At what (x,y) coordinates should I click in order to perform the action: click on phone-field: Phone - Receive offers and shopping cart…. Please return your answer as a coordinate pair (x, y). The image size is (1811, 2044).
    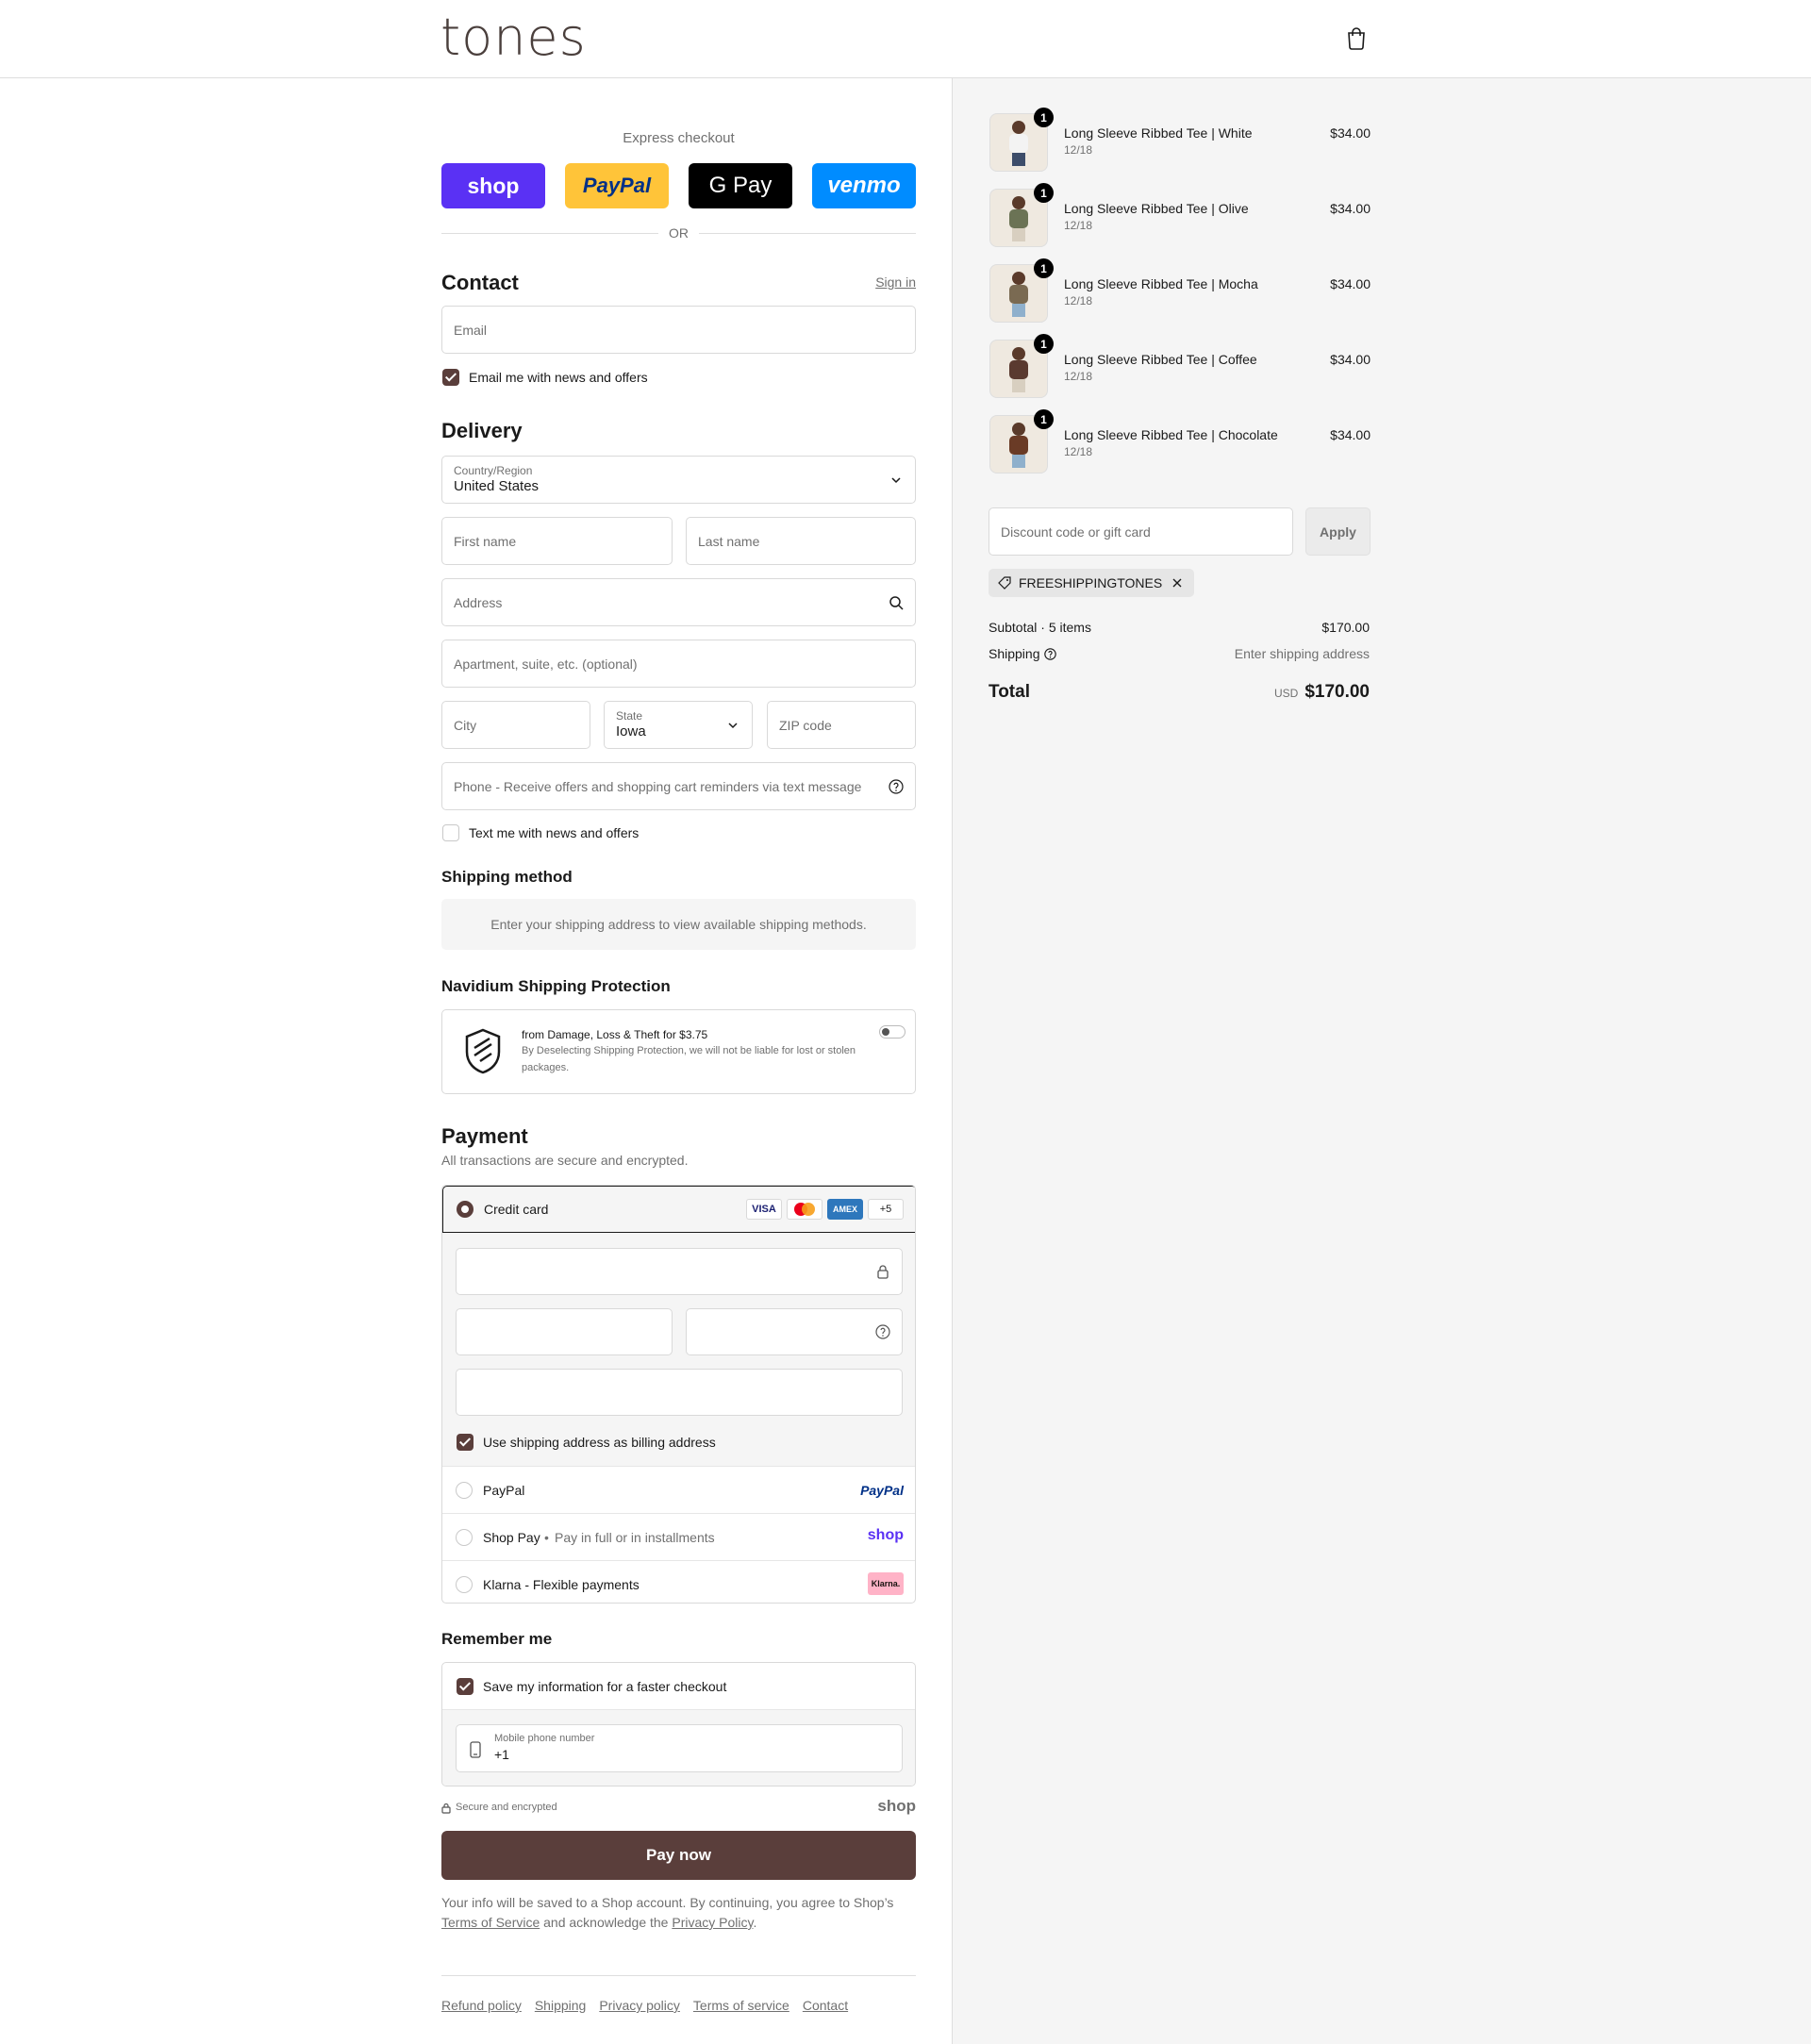
    Looking at the image, I should click on (678, 786).